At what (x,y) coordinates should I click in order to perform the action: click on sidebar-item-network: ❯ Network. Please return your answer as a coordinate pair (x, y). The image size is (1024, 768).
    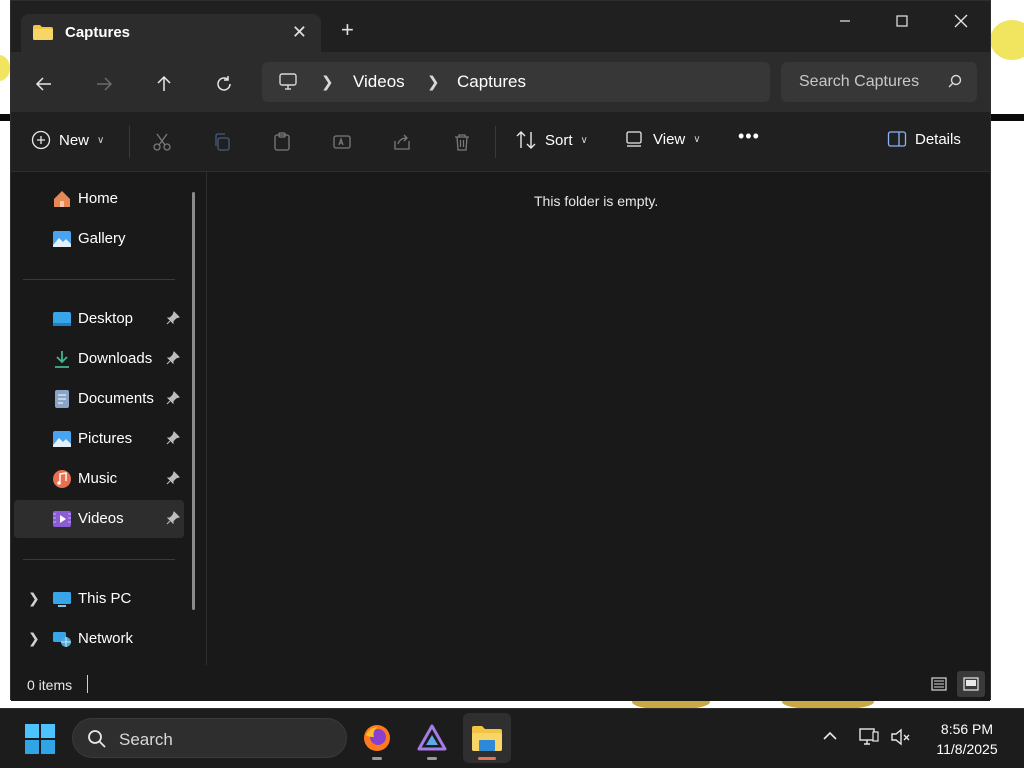
    Looking at the image, I should click on (99, 639).